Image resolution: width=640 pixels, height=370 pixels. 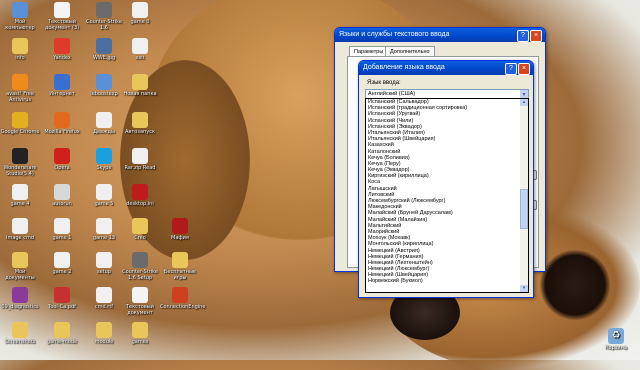 I want to click on desktop-icon: Google Chrome, so click(x=20, y=123).